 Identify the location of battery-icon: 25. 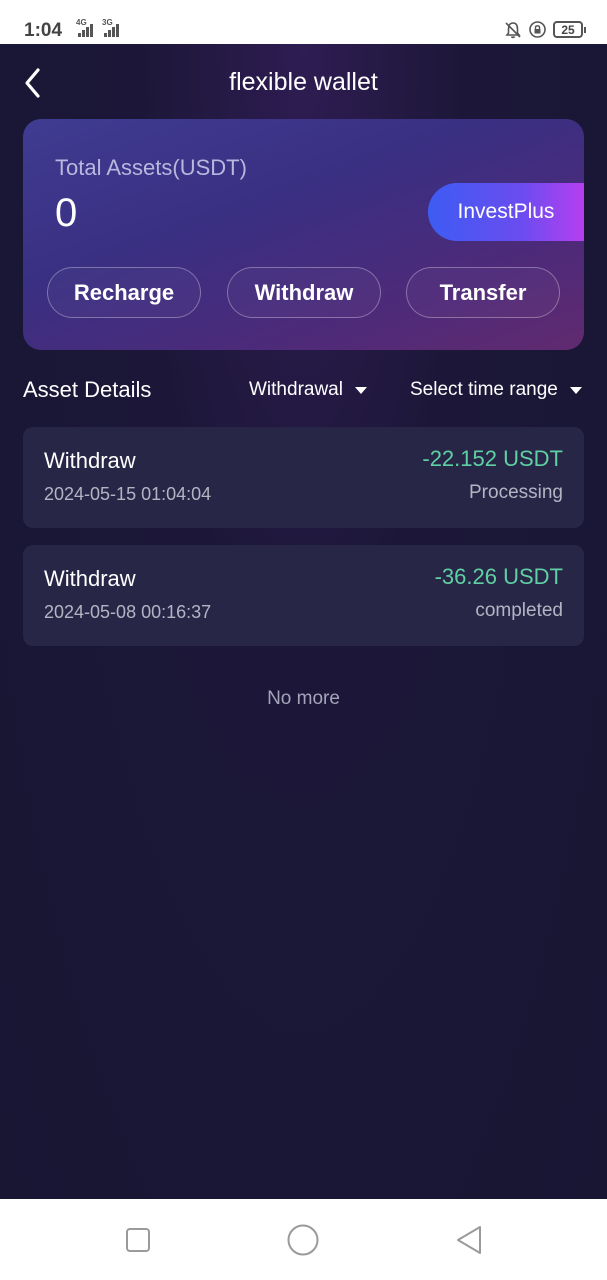
(569, 29).